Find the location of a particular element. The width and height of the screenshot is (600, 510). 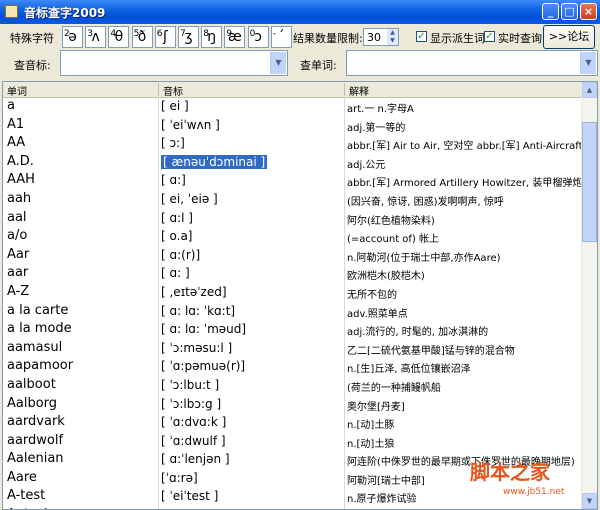

word-cell: A-Z is located at coordinates (18, 291).